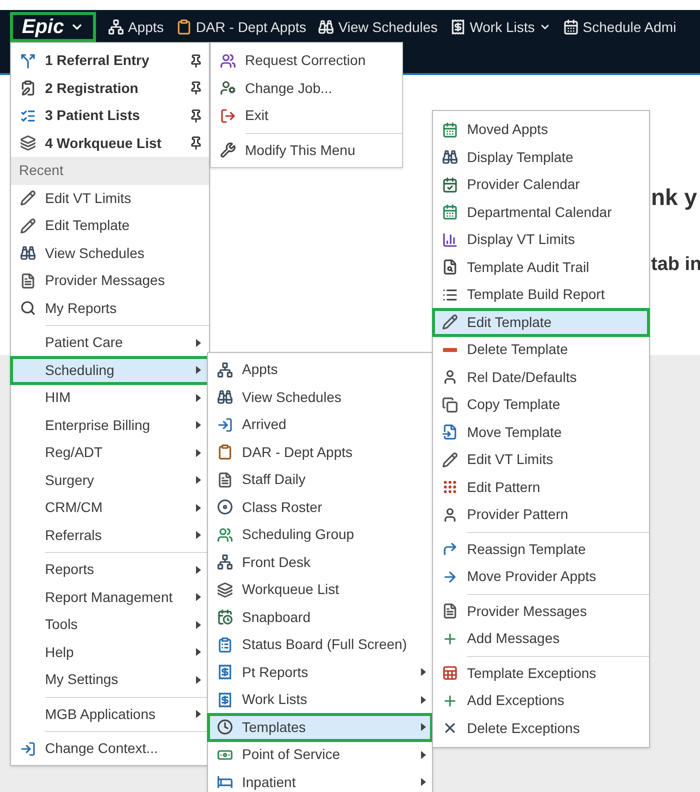 This screenshot has height=792, width=700. What do you see at coordinates (541, 184) in the screenshot?
I see `menu-item: Provider Calendar` at bounding box center [541, 184].